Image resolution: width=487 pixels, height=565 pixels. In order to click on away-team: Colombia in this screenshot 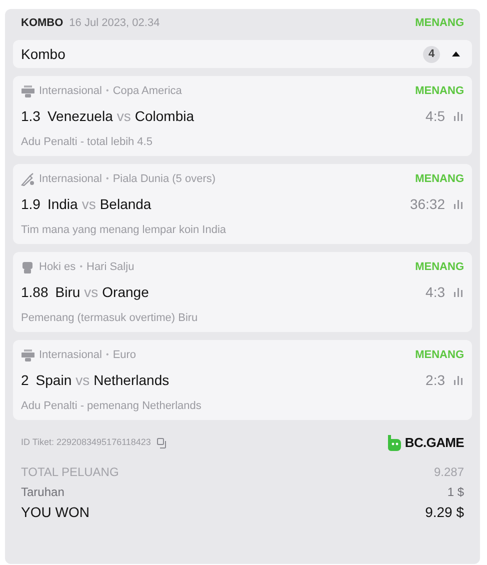, I will do `click(164, 116)`.